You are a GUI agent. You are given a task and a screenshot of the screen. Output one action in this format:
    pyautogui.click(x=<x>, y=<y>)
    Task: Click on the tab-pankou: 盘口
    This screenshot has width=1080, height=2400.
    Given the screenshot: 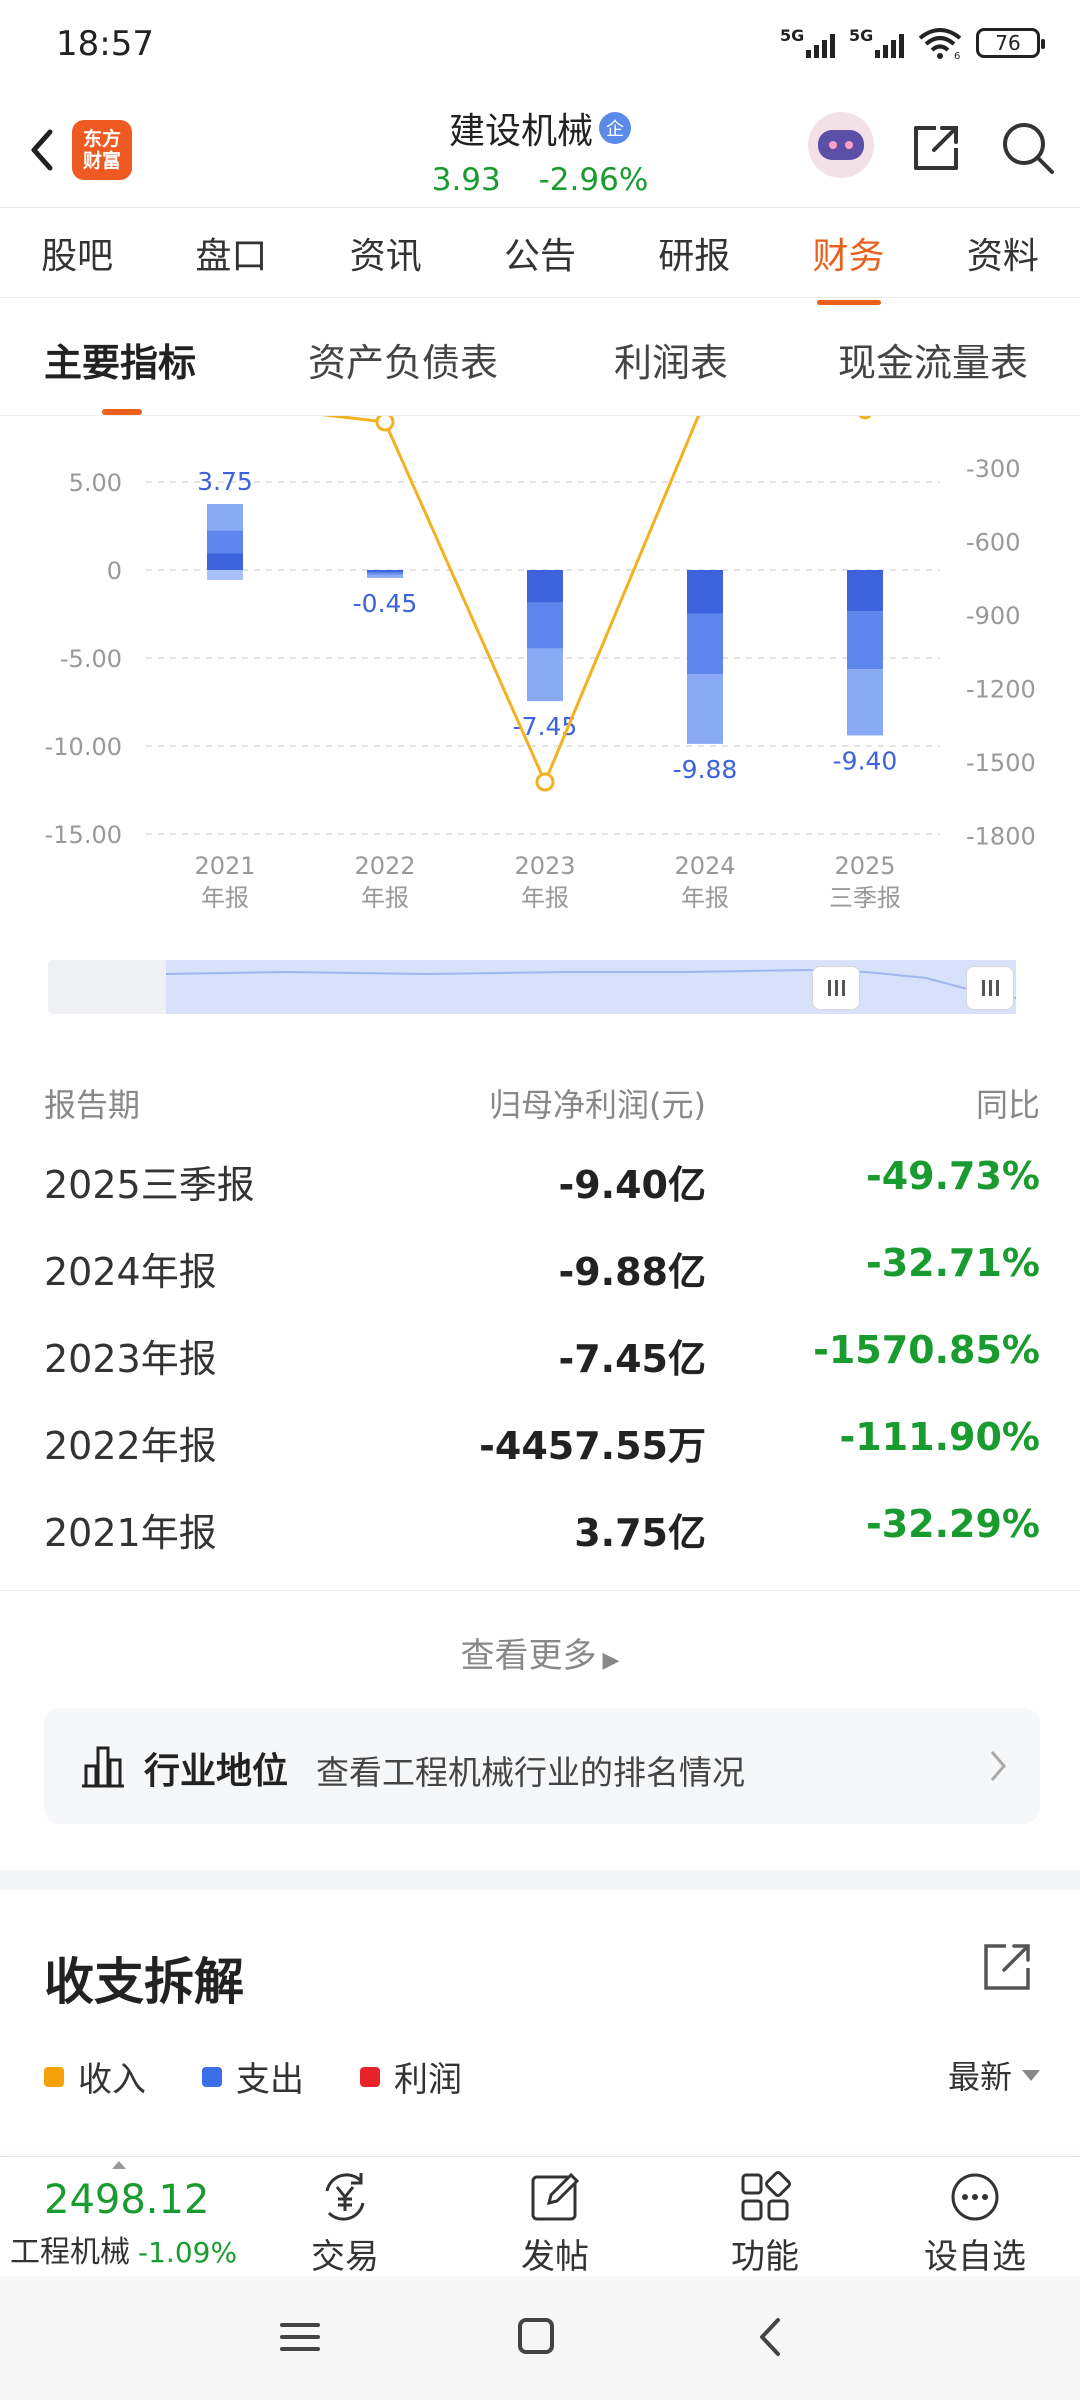 What is the action you would take?
    pyautogui.click(x=231, y=253)
    